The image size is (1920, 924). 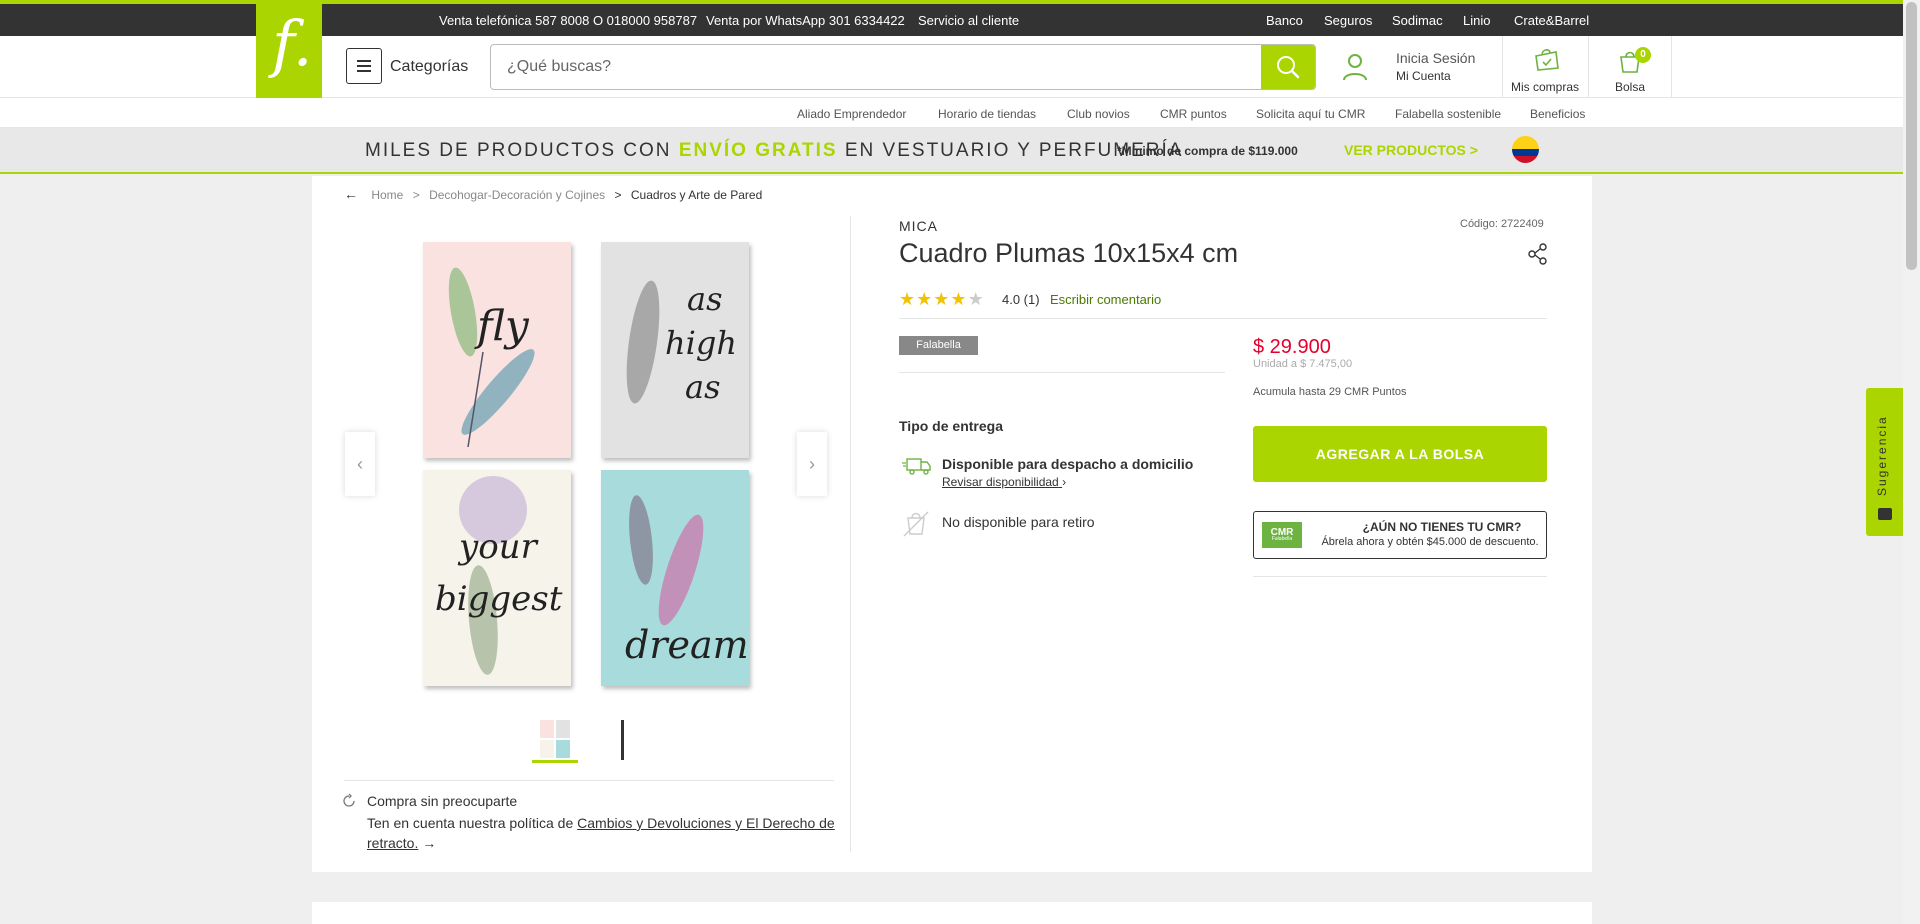 What do you see at coordinates (555, 761) in the screenshot?
I see `active-thumbnail-indicator` at bounding box center [555, 761].